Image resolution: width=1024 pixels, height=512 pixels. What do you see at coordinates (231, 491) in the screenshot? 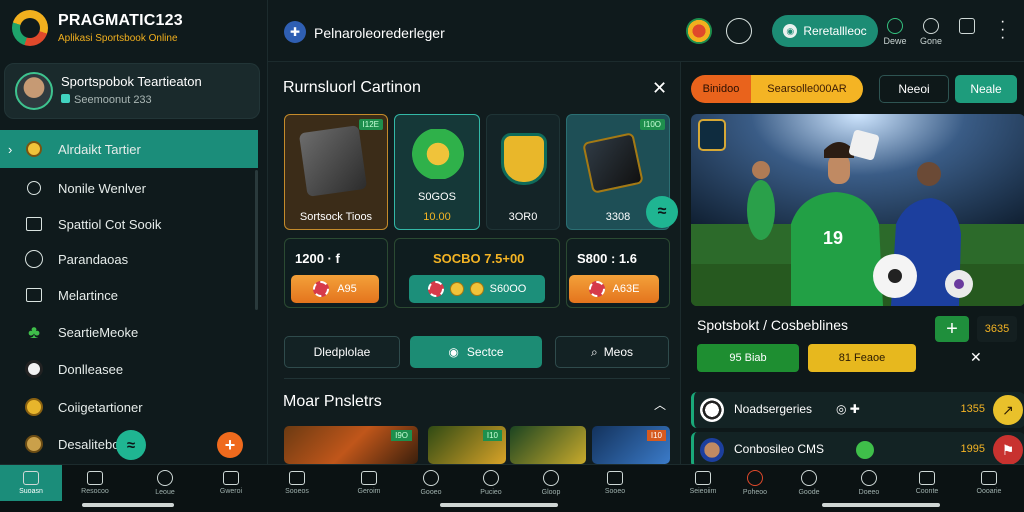
I see `nav-label: Gweroi` at bounding box center [231, 491].